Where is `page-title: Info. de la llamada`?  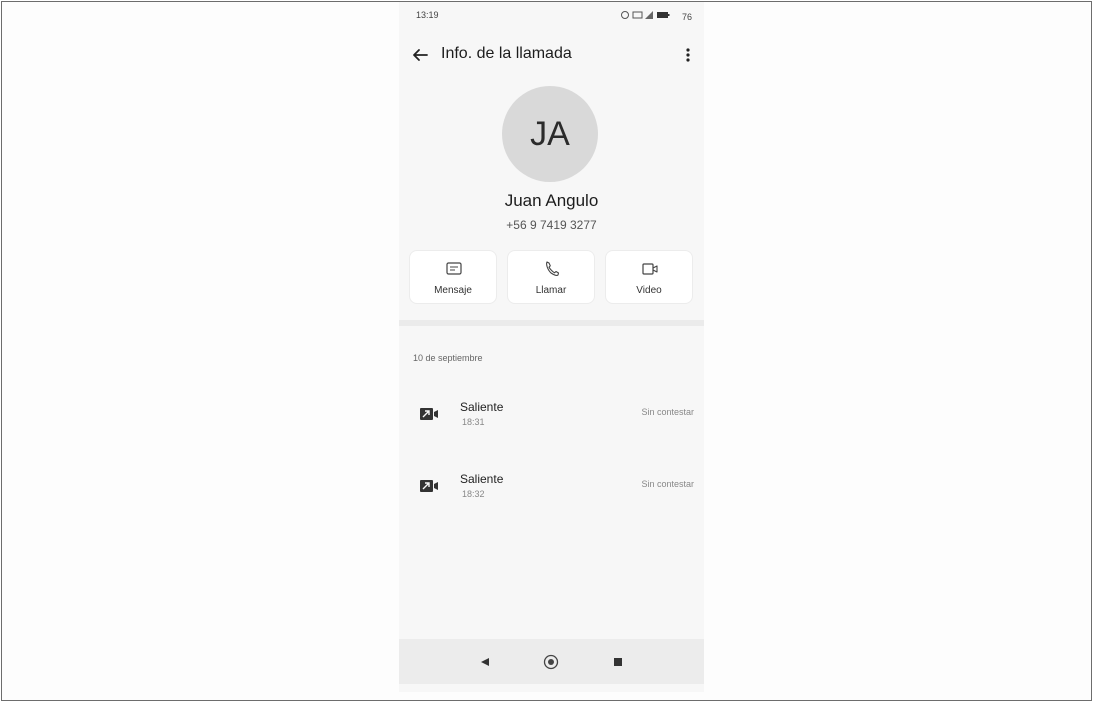
page-title: Info. de la llamada is located at coordinates (506, 53).